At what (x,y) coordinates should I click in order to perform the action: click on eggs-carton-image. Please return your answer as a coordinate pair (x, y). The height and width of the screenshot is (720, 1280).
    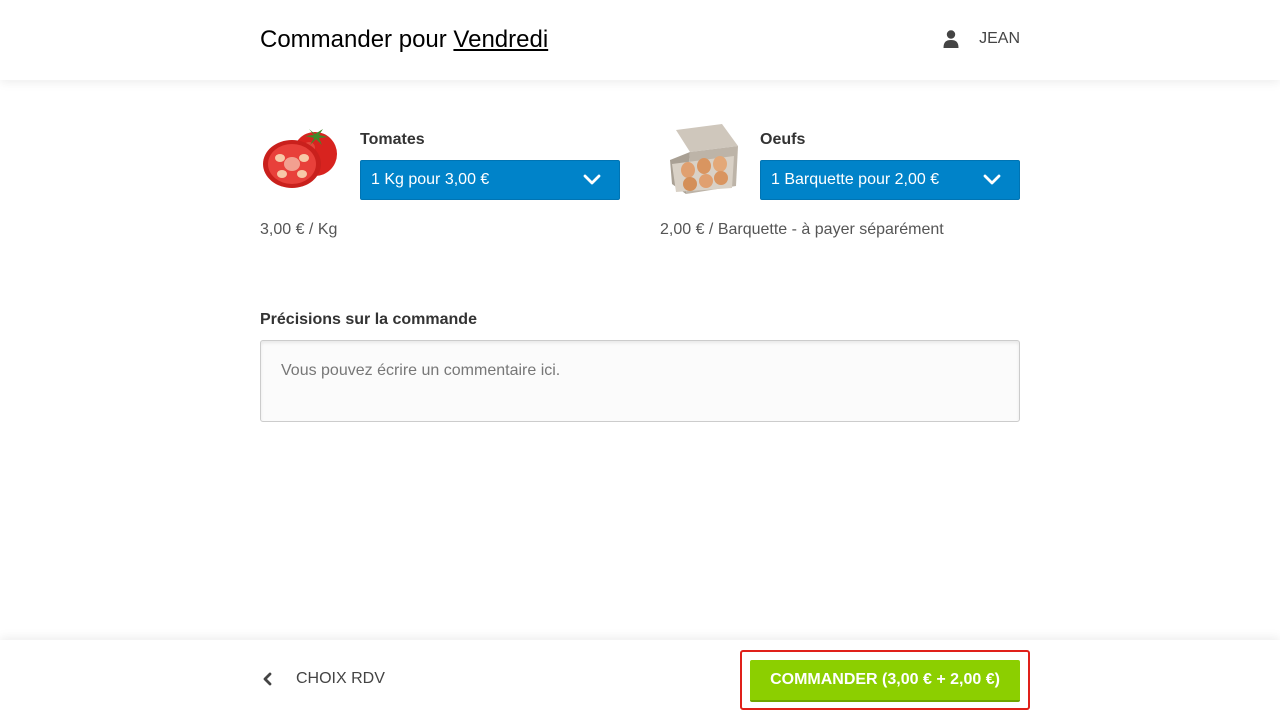
    Looking at the image, I should click on (704, 159).